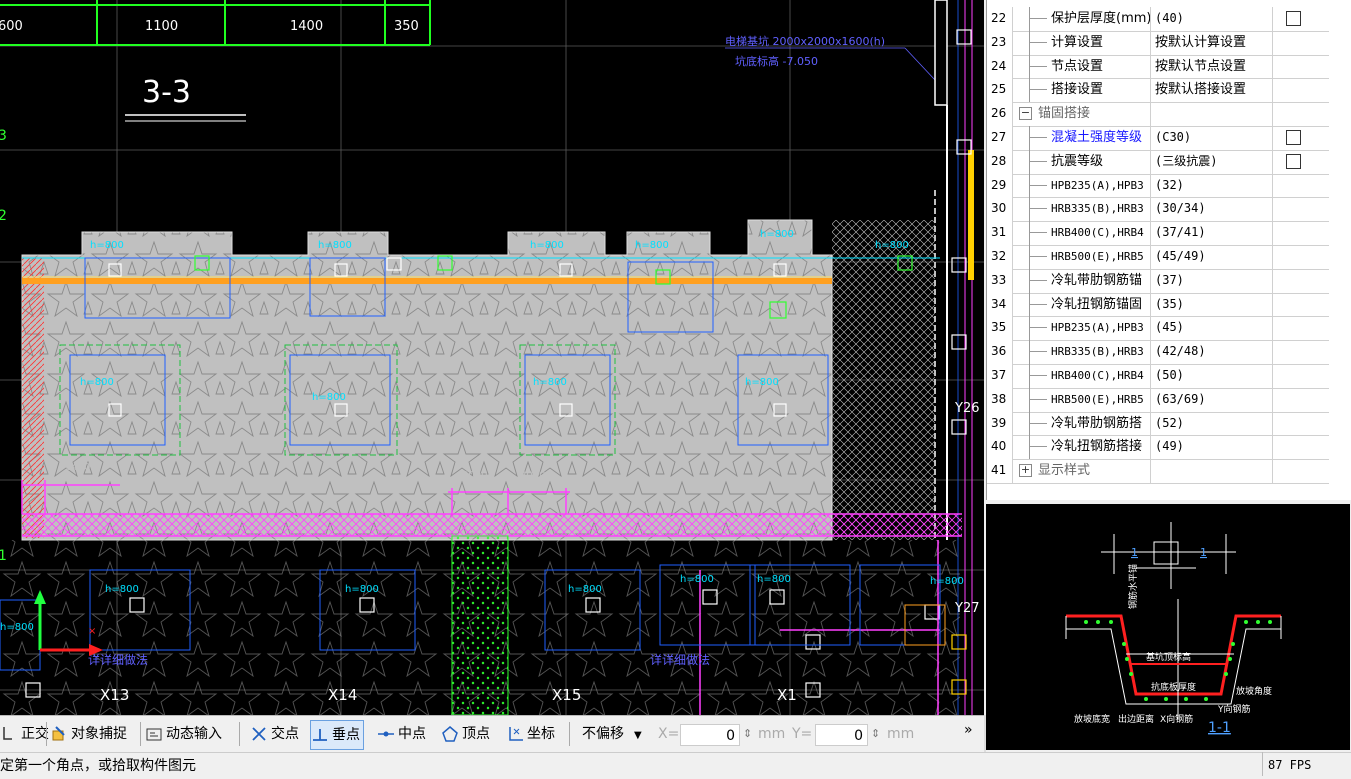 Image resolution: width=1351 pixels, height=779 pixels. Describe the element at coordinates (1212, 447) in the screenshot. I see `property-value: (49)` at that location.